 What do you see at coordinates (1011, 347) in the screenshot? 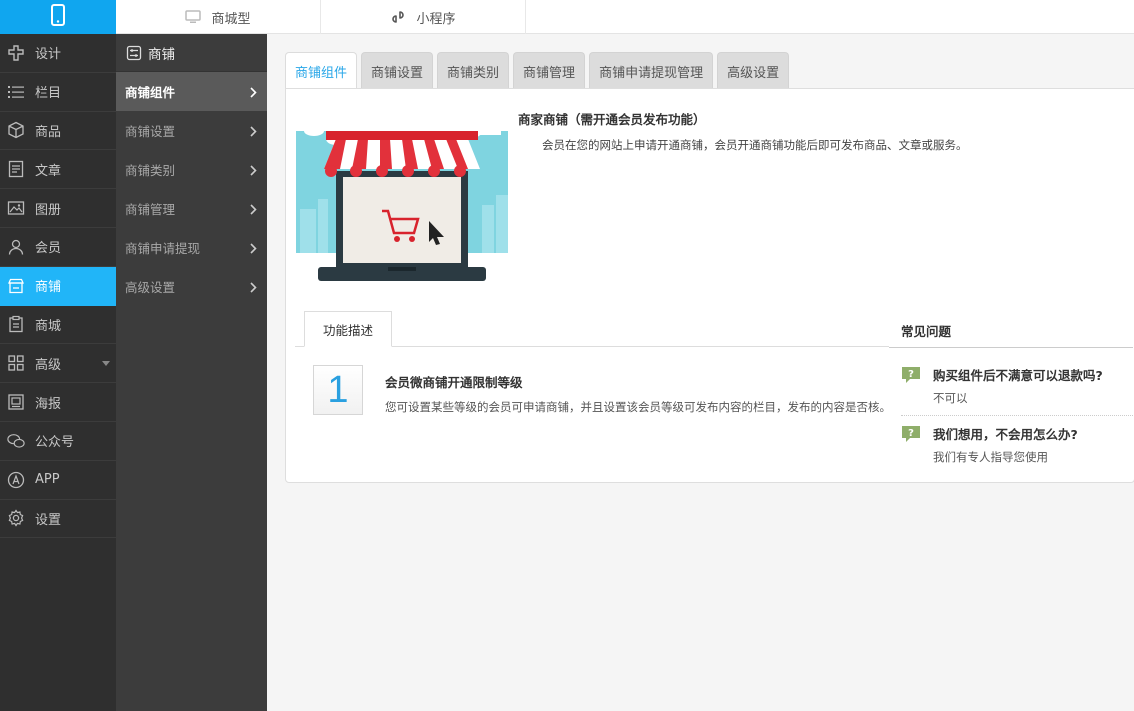
I see `faq-divider` at bounding box center [1011, 347].